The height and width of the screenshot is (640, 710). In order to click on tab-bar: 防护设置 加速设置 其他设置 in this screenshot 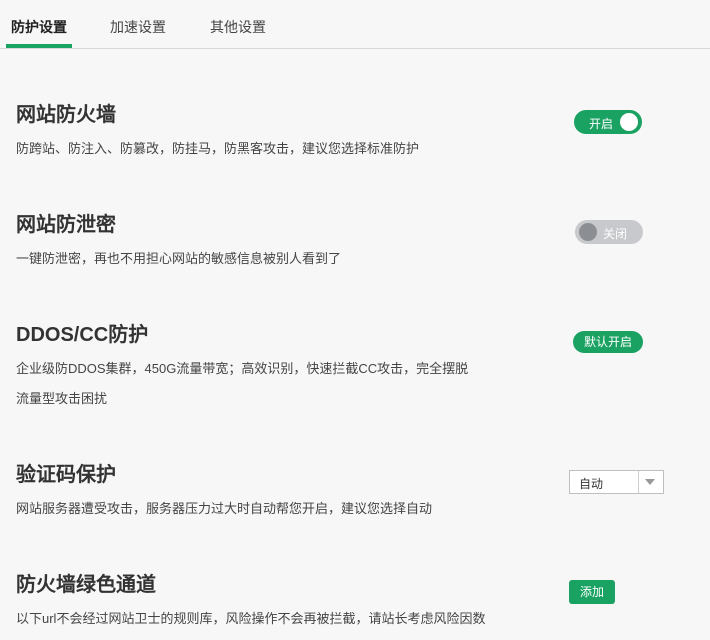, I will do `click(355, 24)`.